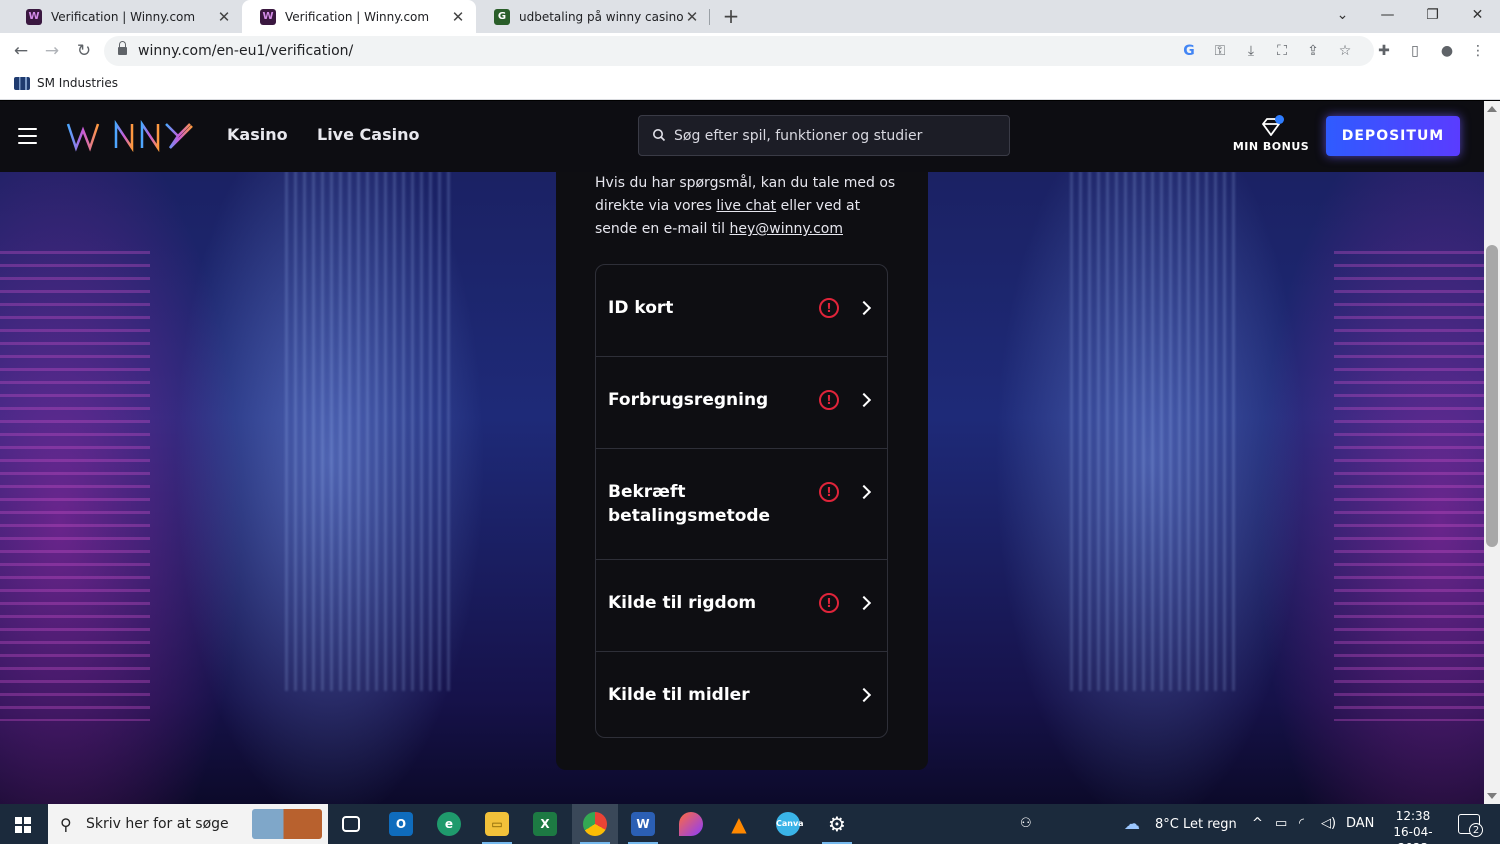 The height and width of the screenshot is (844, 1500). What do you see at coordinates (741, 403) in the screenshot?
I see `verification-item-utility-bill: Forbrugsregning !` at bounding box center [741, 403].